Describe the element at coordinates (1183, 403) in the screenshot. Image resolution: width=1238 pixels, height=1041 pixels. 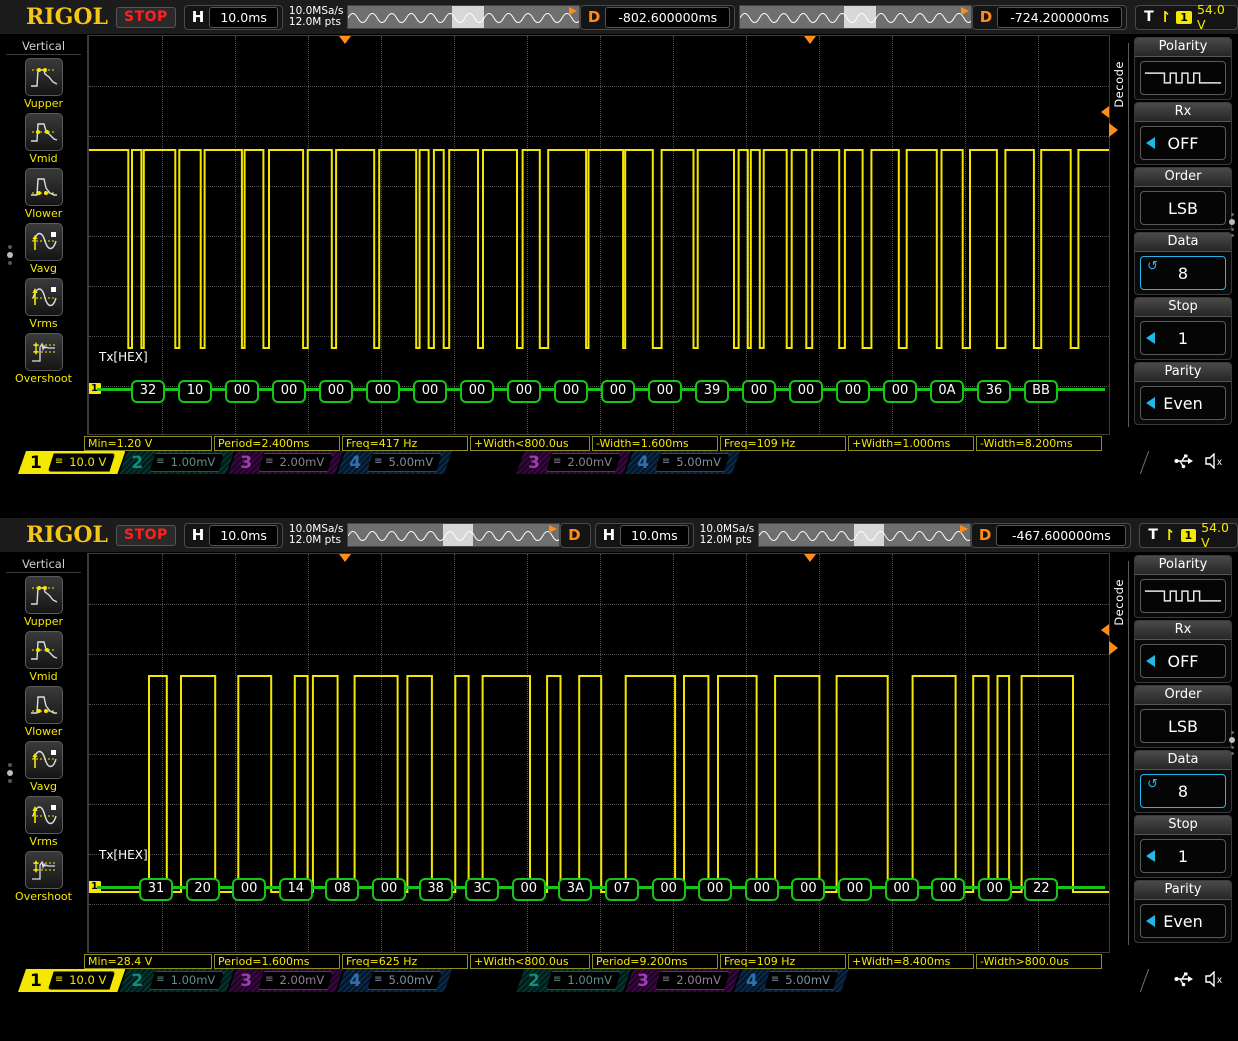
I see `panel-value-box: Even` at that location.